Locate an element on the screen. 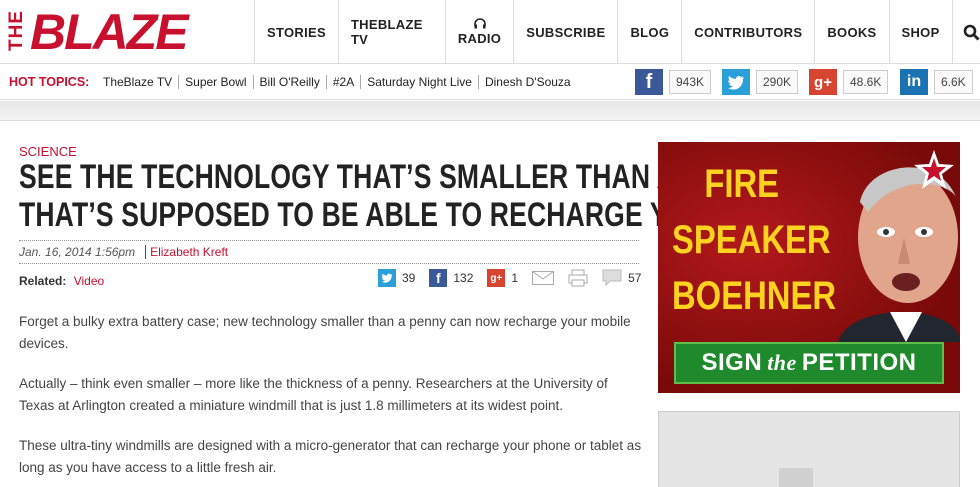  nav-label: BLOG is located at coordinates (650, 32).